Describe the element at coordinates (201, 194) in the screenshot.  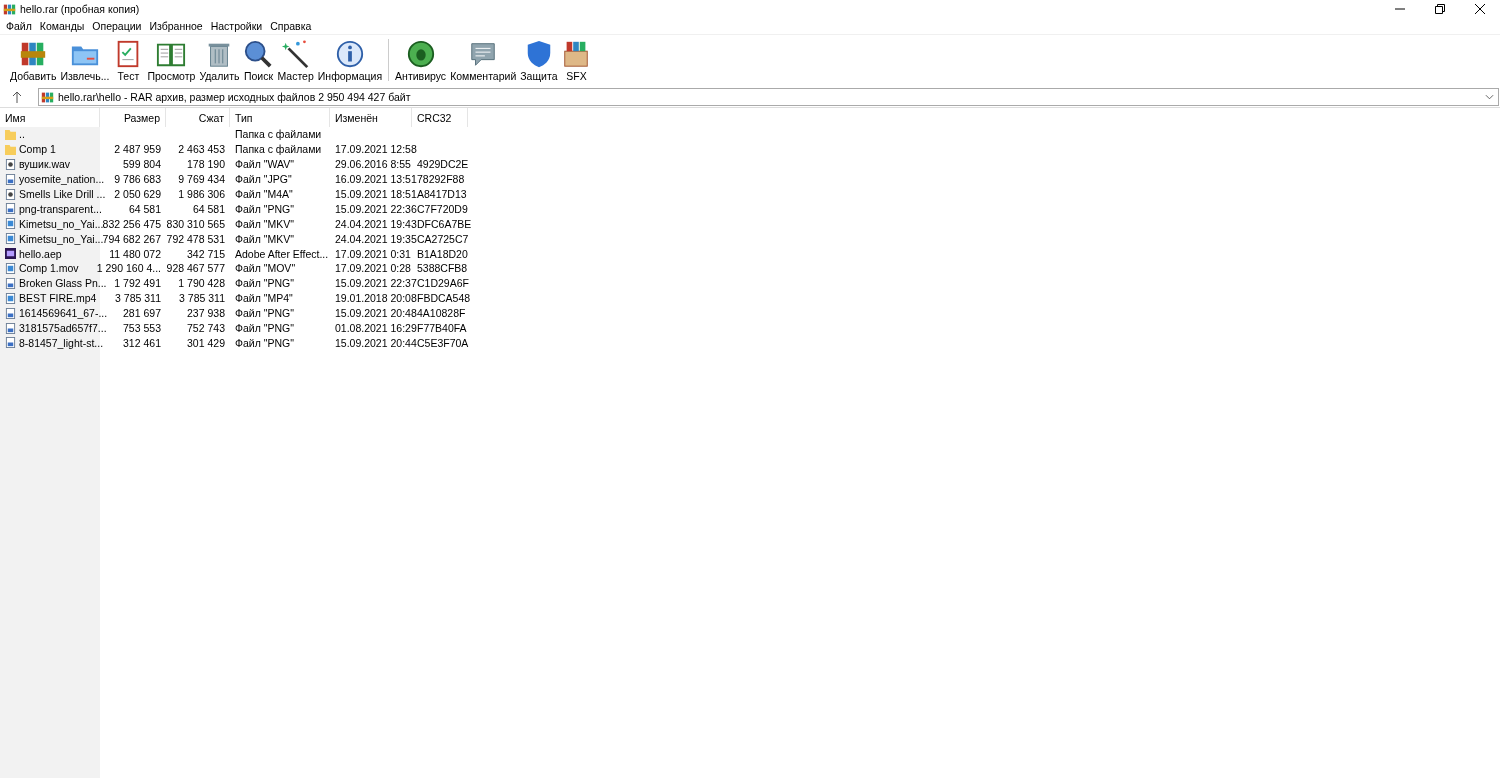
I see `packed-size: 1 986 306` at that location.